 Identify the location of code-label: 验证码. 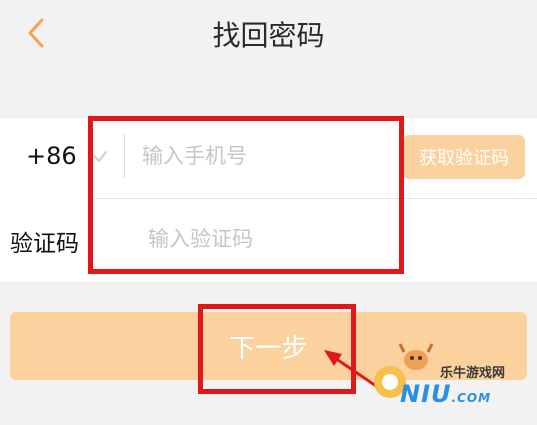
(44, 244).